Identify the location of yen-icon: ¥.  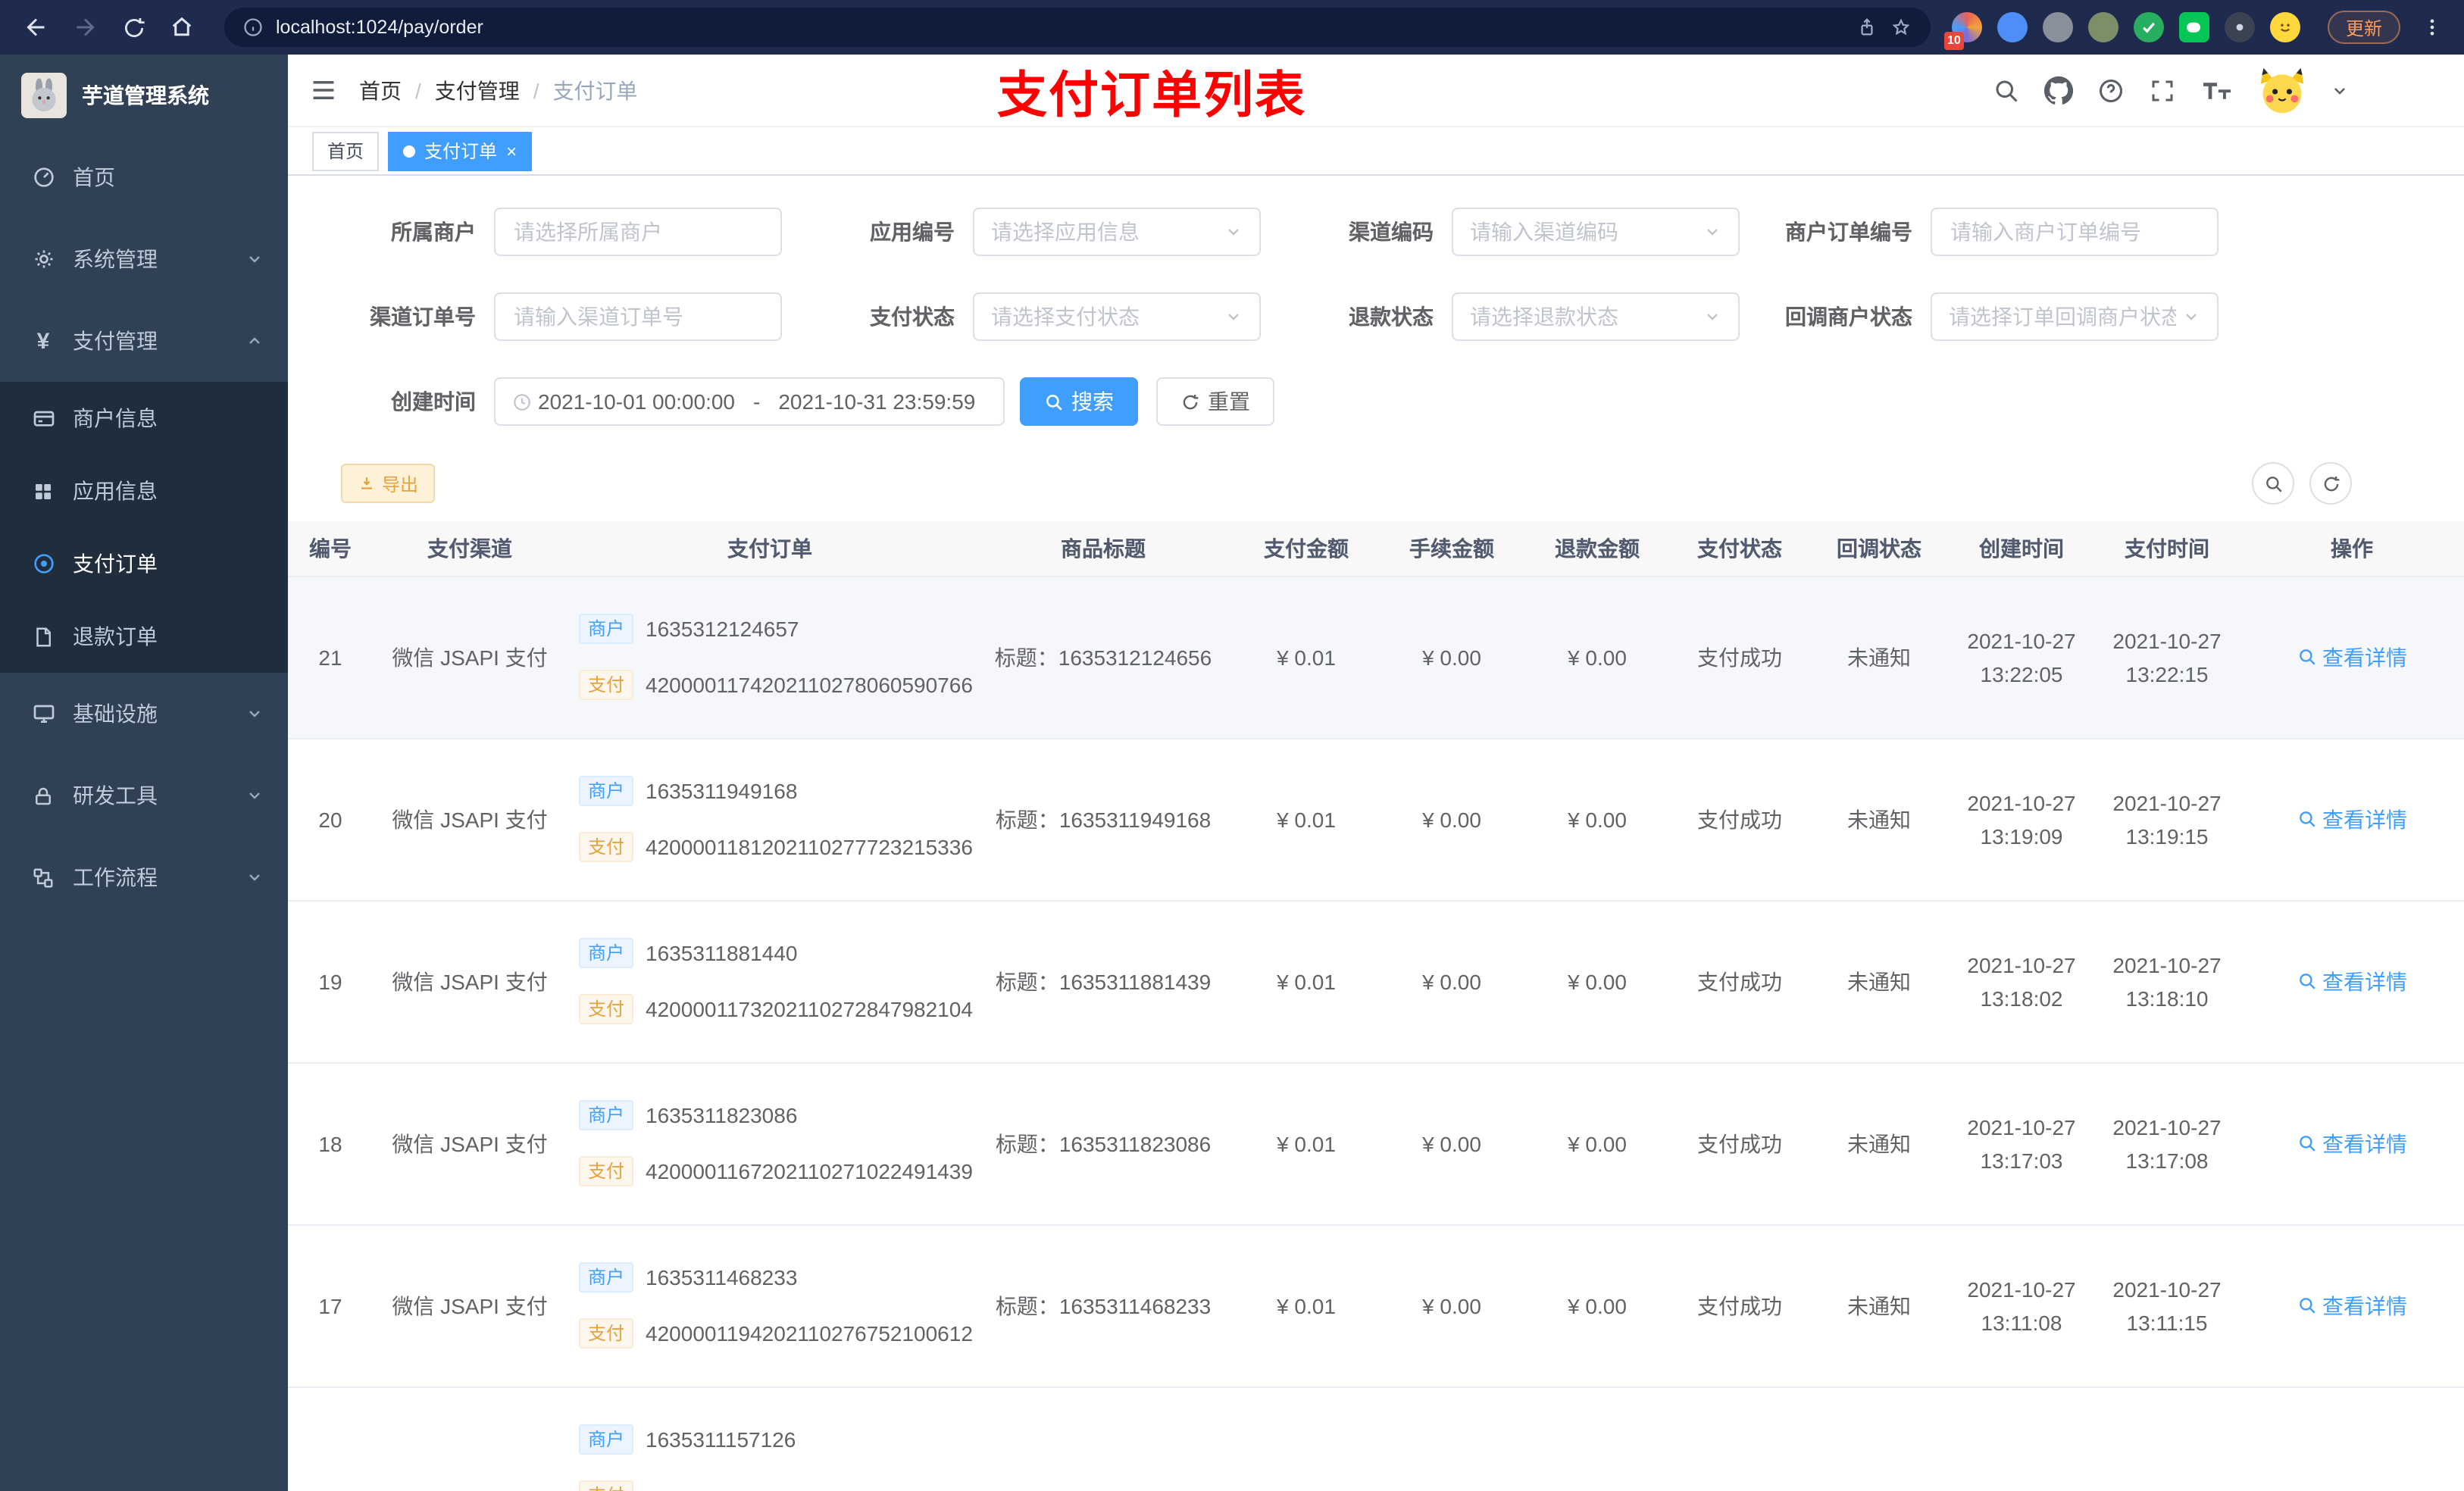
(43, 341).